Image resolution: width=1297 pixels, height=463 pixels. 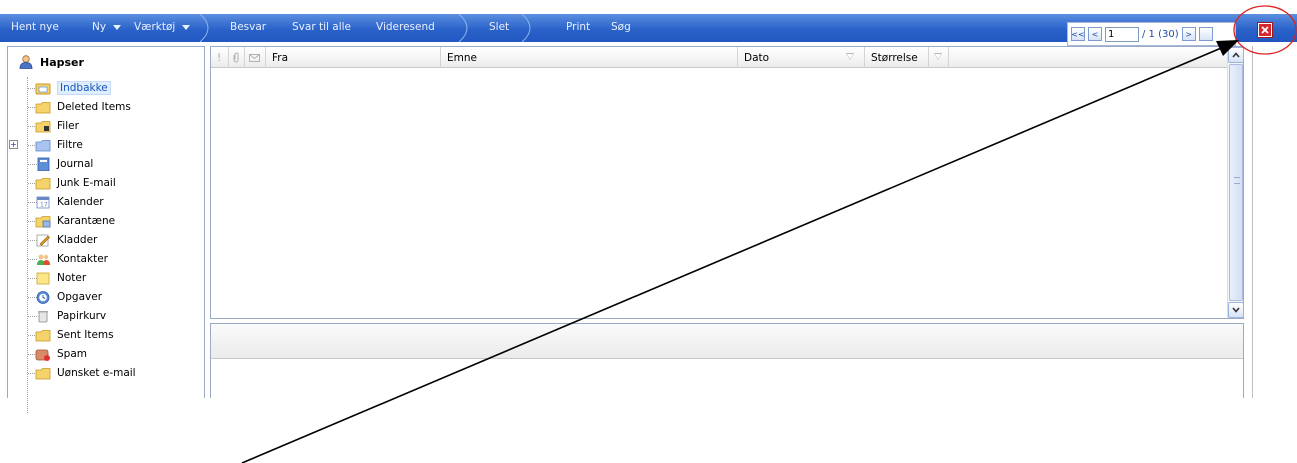 I want to click on new-menu-label: Ny, so click(x=99, y=27).